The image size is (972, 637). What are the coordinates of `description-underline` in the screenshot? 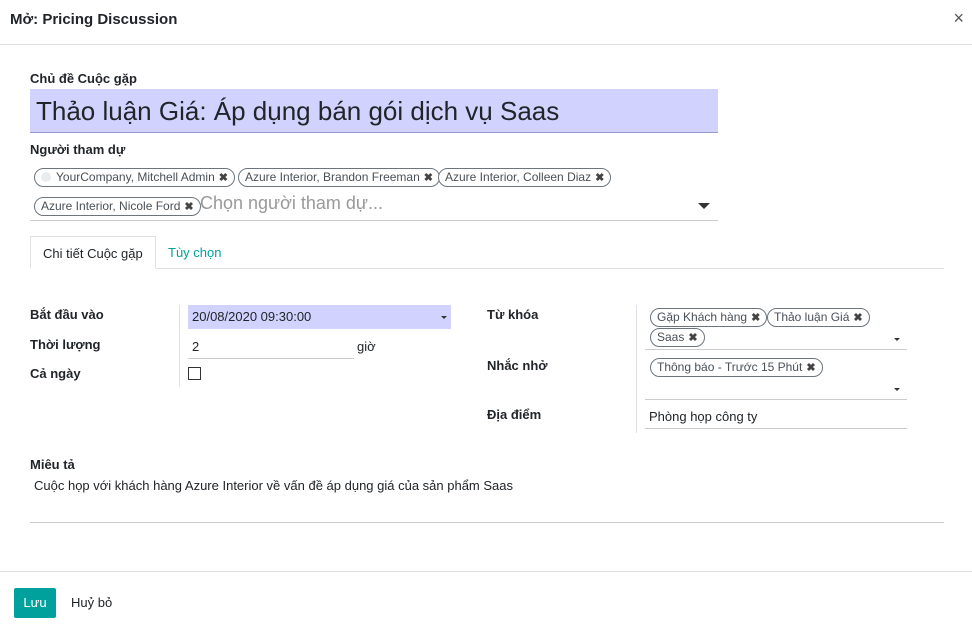 It's located at (487, 522).